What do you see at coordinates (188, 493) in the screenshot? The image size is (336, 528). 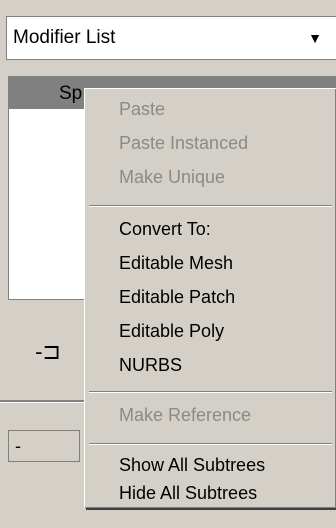 I see `menu-item-hide-all-subtrees: Hide All Subtrees` at bounding box center [188, 493].